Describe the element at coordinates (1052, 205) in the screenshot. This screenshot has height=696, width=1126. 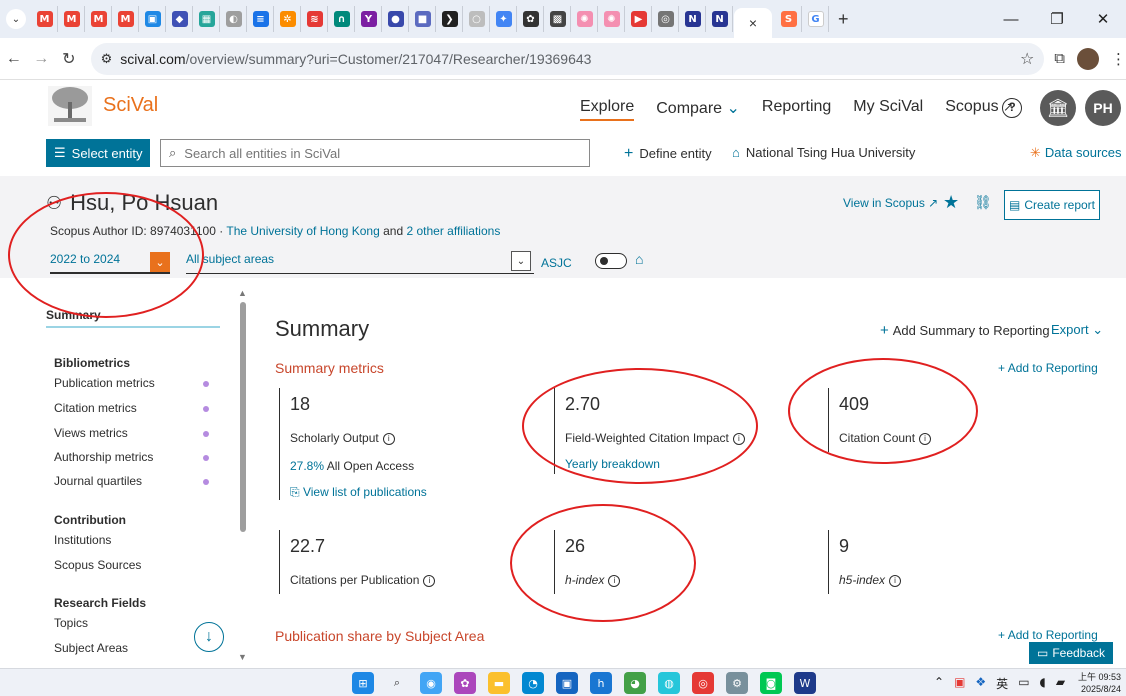
I see `create-report-button: ▤ Create report` at that location.